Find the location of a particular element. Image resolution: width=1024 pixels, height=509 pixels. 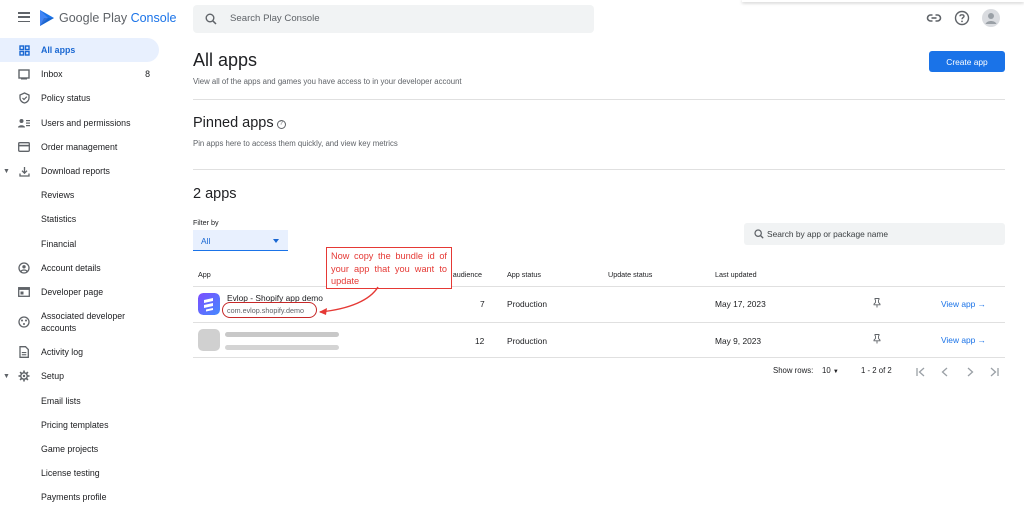

sidebar-item-statistics: Statistics is located at coordinates (84, 219).